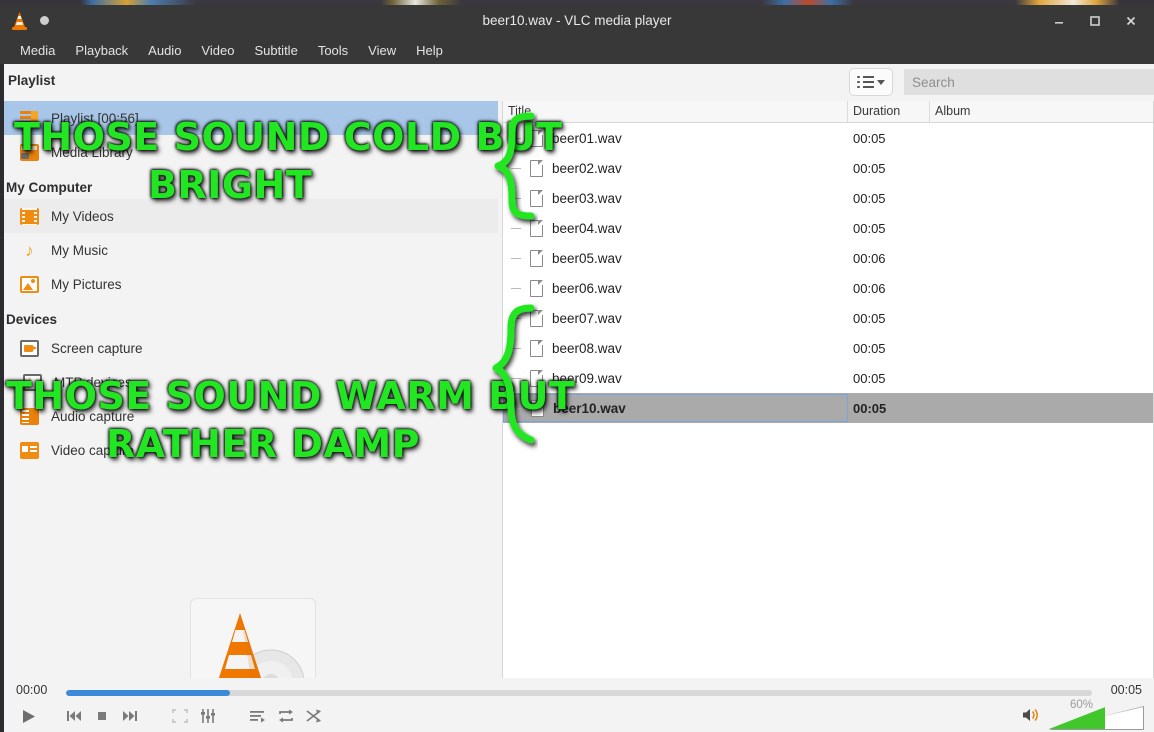 The height and width of the screenshot is (732, 1154). Describe the element at coordinates (828, 258) in the screenshot. I see `table-row: beer05.wav 00:06` at that location.